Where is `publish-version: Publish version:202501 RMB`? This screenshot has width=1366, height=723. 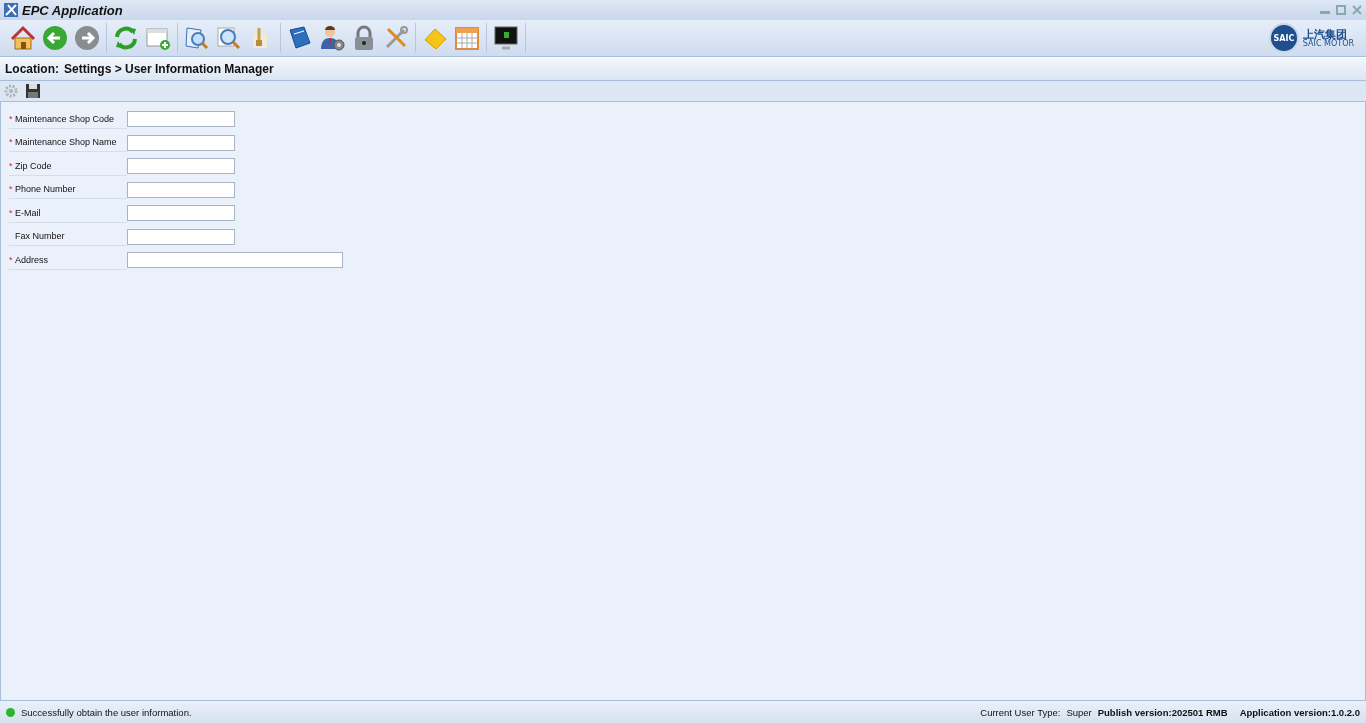
publish-version: Publish version:202501 RMB is located at coordinates (1162, 712).